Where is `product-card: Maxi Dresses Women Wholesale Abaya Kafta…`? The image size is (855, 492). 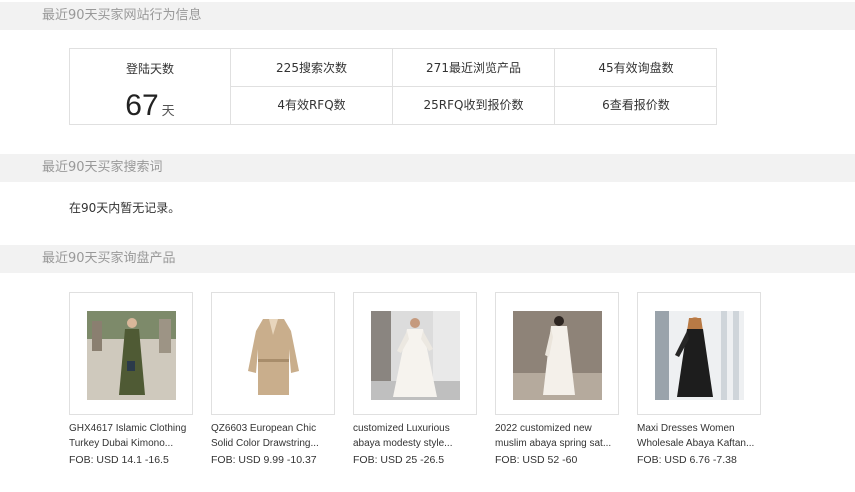
product-card: Maxi Dresses Women Wholesale Abaya Kafta… is located at coordinates (699, 379).